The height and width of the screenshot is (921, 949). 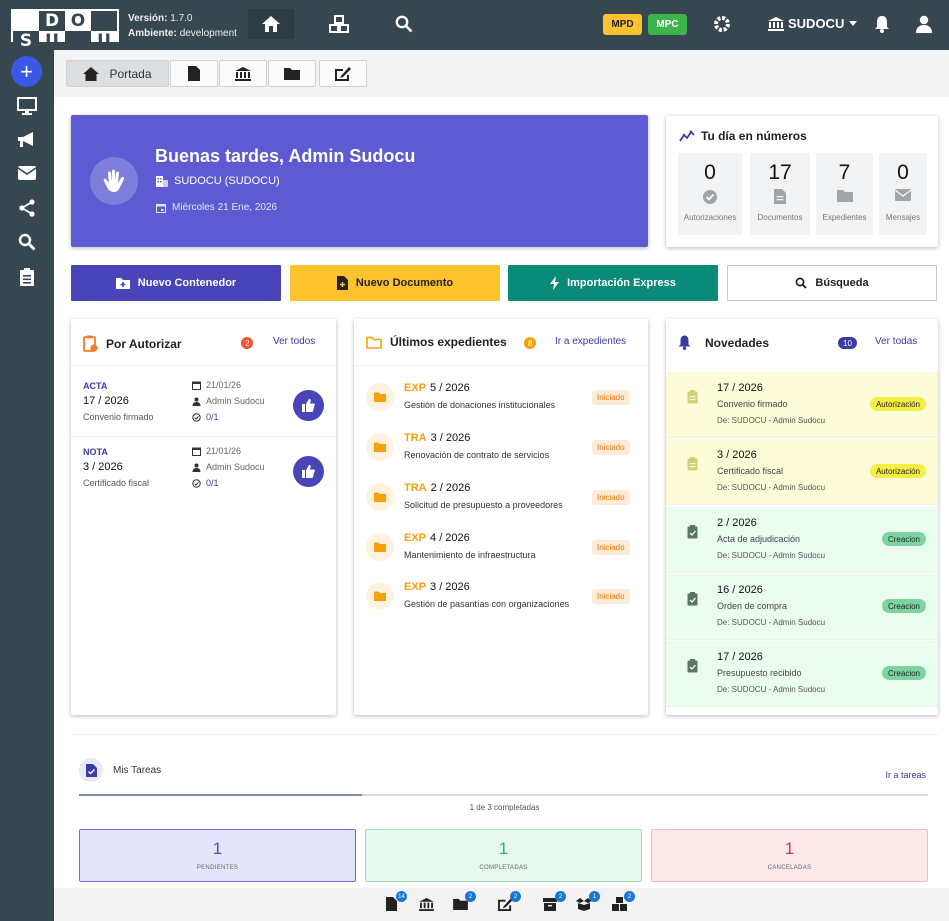 I want to click on new-document-button: Nuevo Documento, so click(x=395, y=283).